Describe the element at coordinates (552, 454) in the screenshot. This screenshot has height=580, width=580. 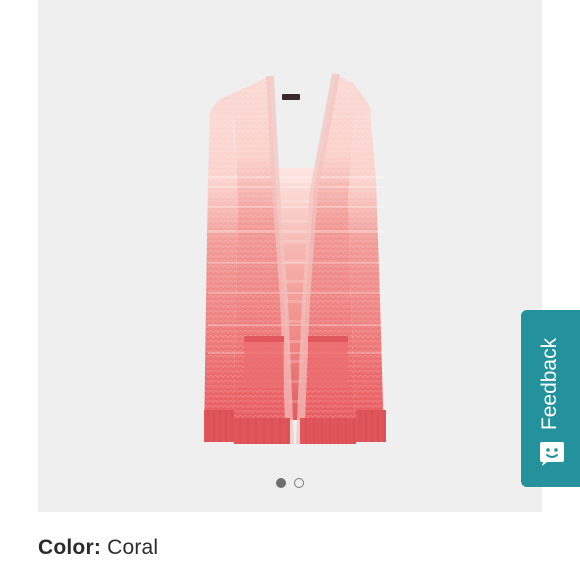
I see `smiley-chat-icon` at that location.